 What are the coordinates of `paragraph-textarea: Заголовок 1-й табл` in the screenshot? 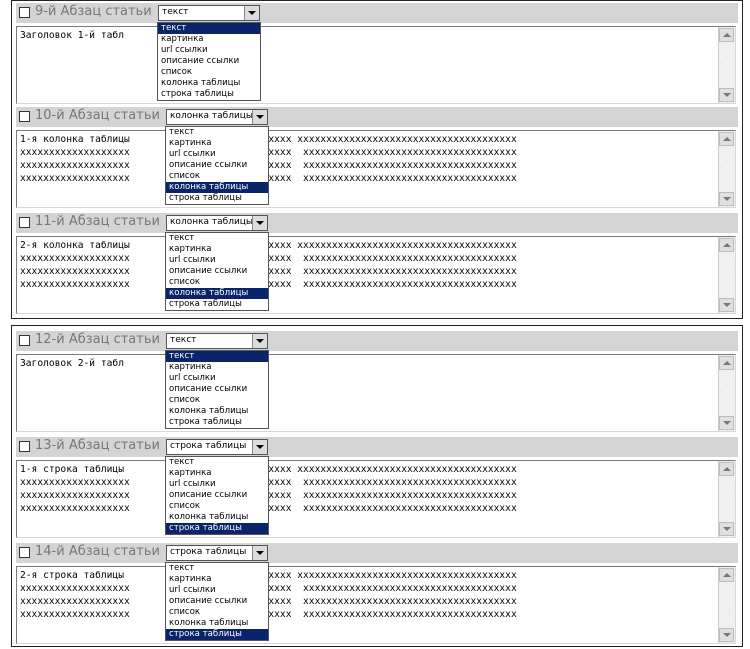 It's located at (376, 65).